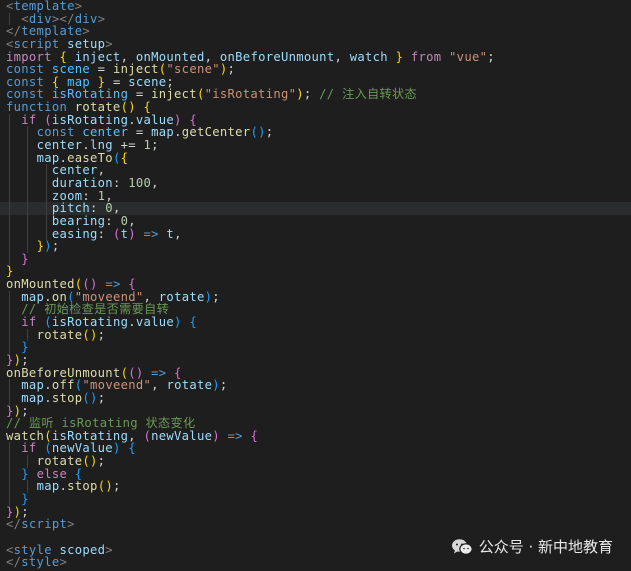 This screenshot has height=571, width=631. What do you see at coordinates (426, 56) in the screenshot?
I see `code-token: from` at bounding box center [426, 56].